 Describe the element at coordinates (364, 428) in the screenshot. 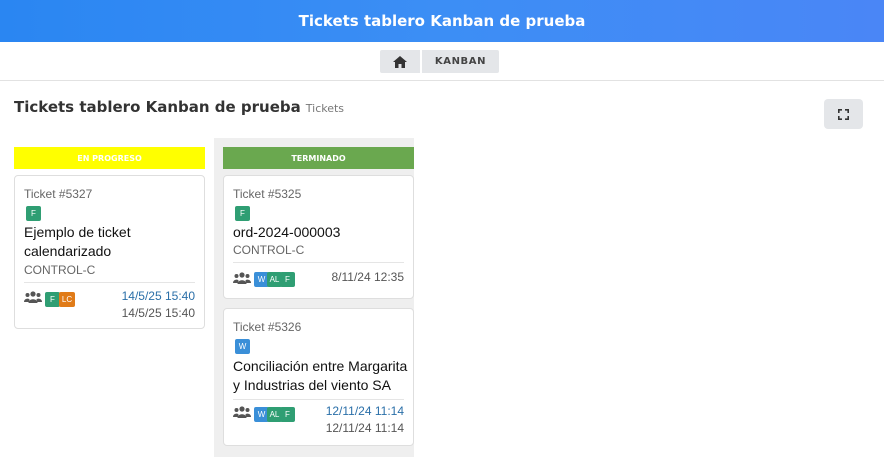

I see `ticket-date-secondary: 12/11/24 11:14` at that location.